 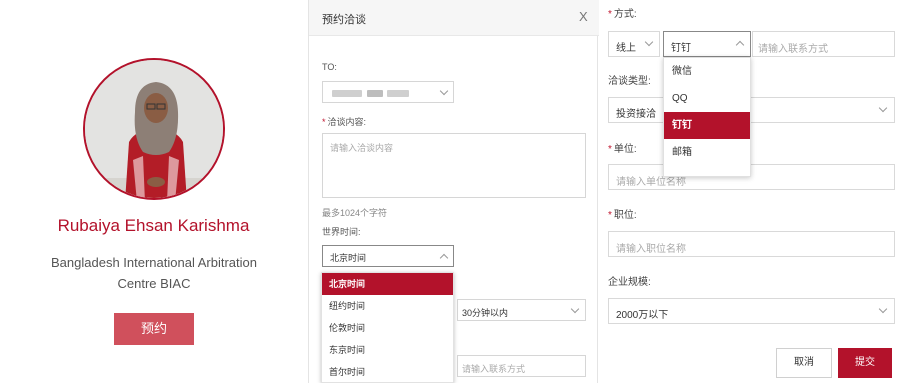 What do you see at coordinates (329, 67) in the screenshot?
I see `to-label: TO:` at bounding box center [329, 67].